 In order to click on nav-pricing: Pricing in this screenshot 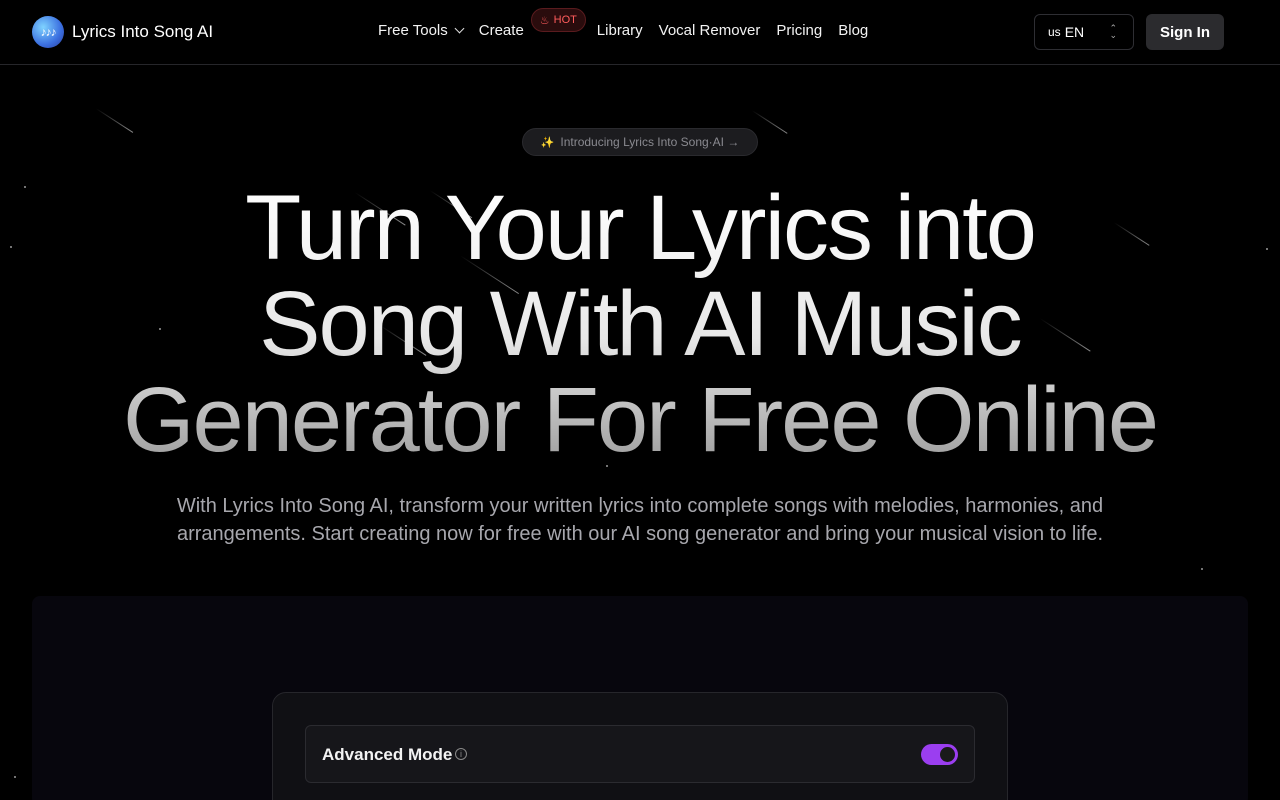, I will do `click(799, 30)`.